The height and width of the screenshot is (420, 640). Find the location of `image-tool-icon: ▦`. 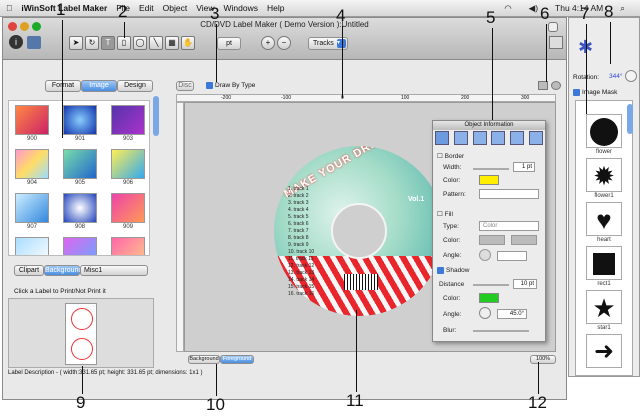

image-tool-icon: ▦ is located at coordinates (172, 43).